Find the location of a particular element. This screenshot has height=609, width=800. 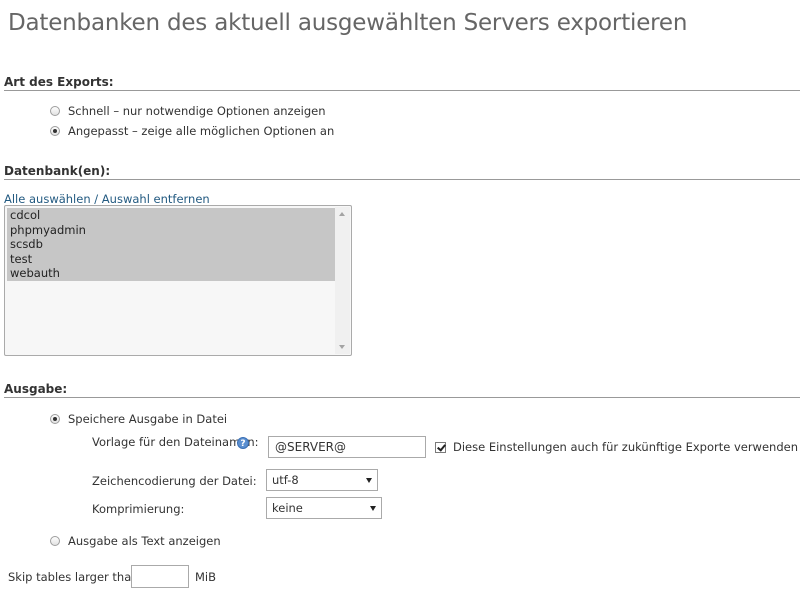

skip-tables-label: Skip tables larger than is located at coordinates (73, 577).